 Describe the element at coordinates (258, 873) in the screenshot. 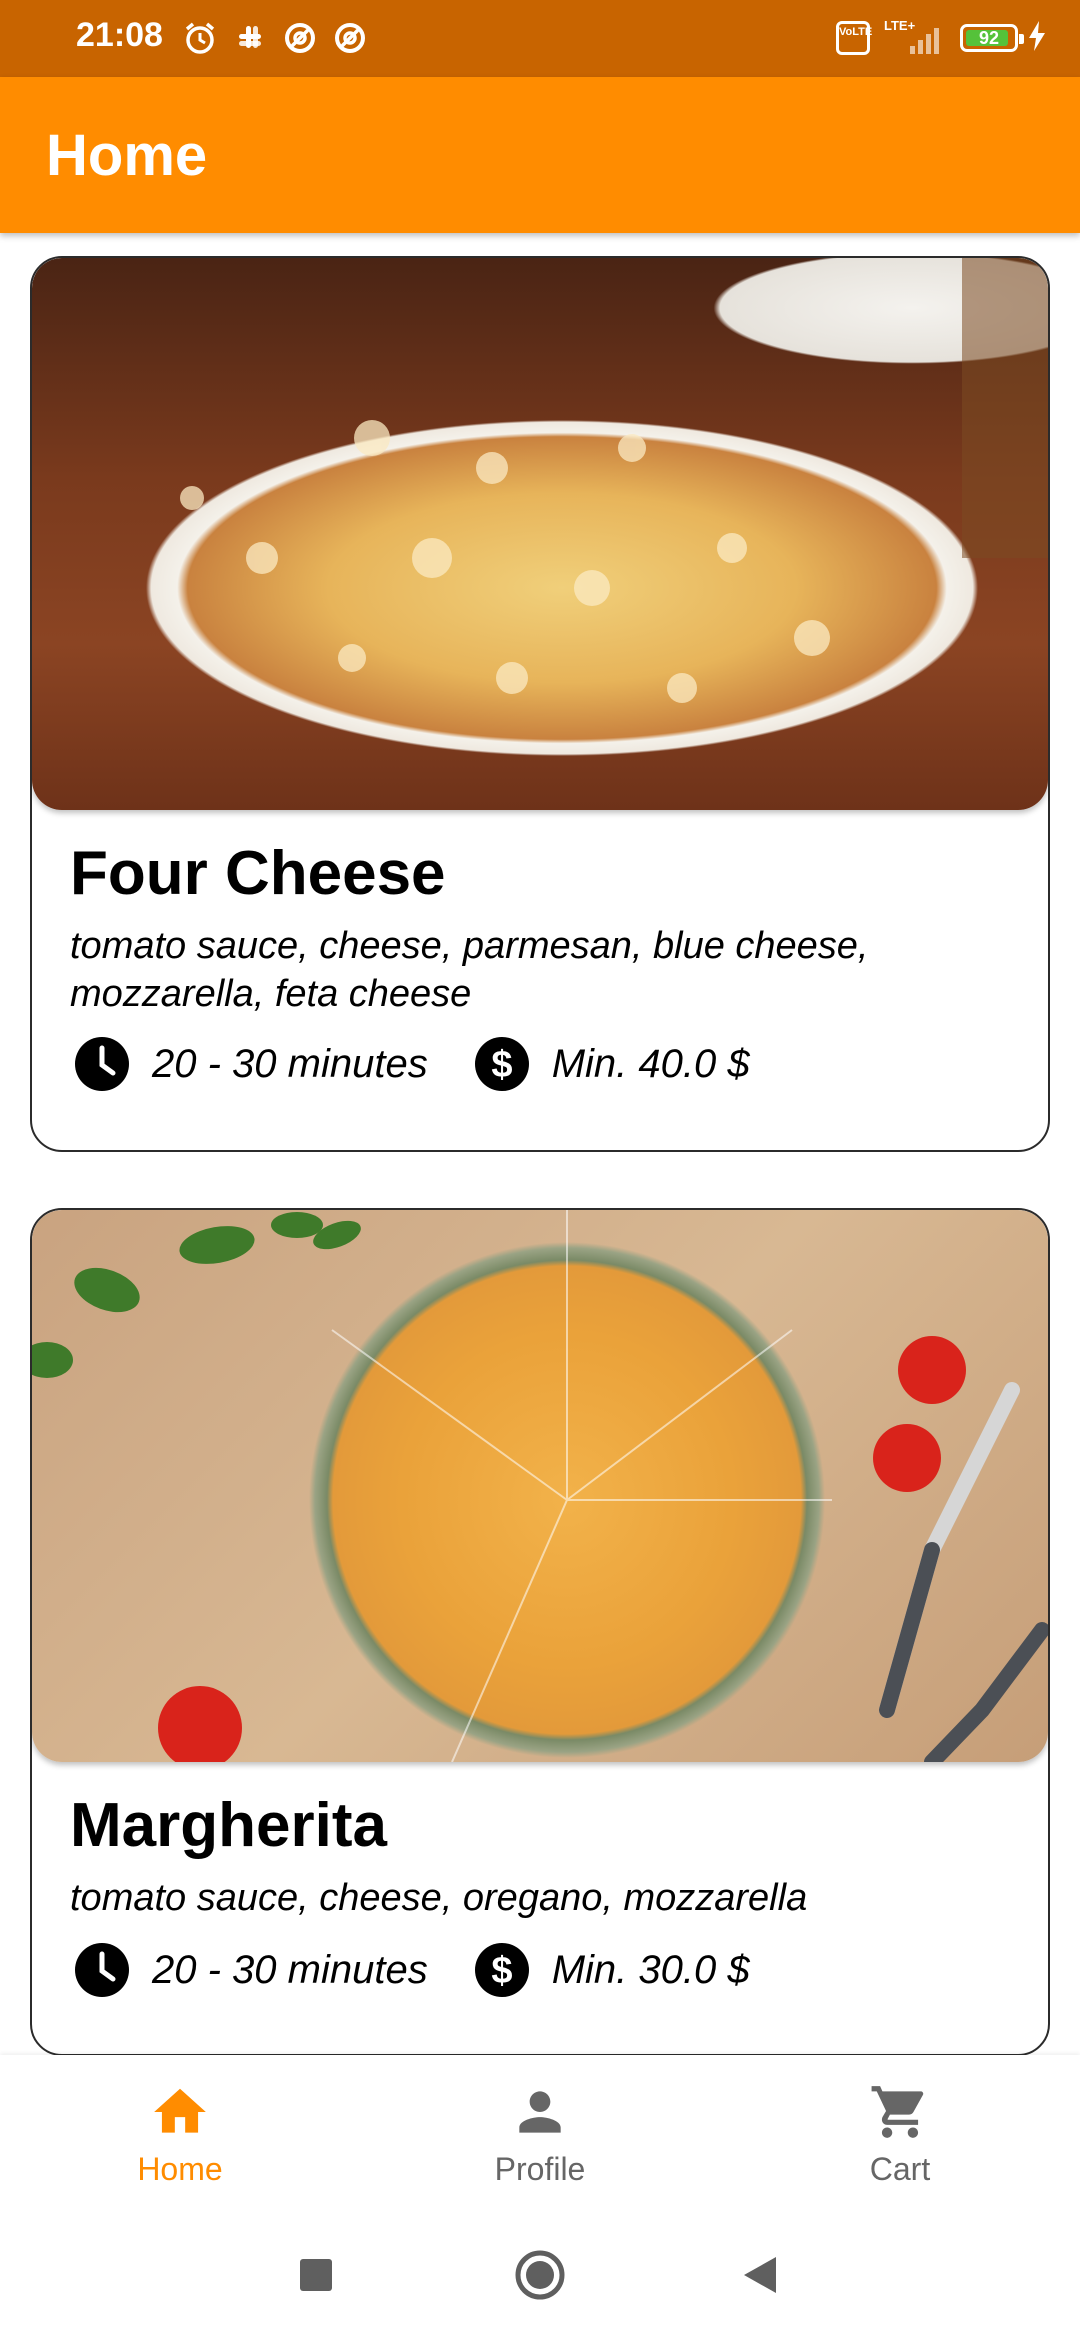

I see `pizza-title: Four Cheese` at that location.